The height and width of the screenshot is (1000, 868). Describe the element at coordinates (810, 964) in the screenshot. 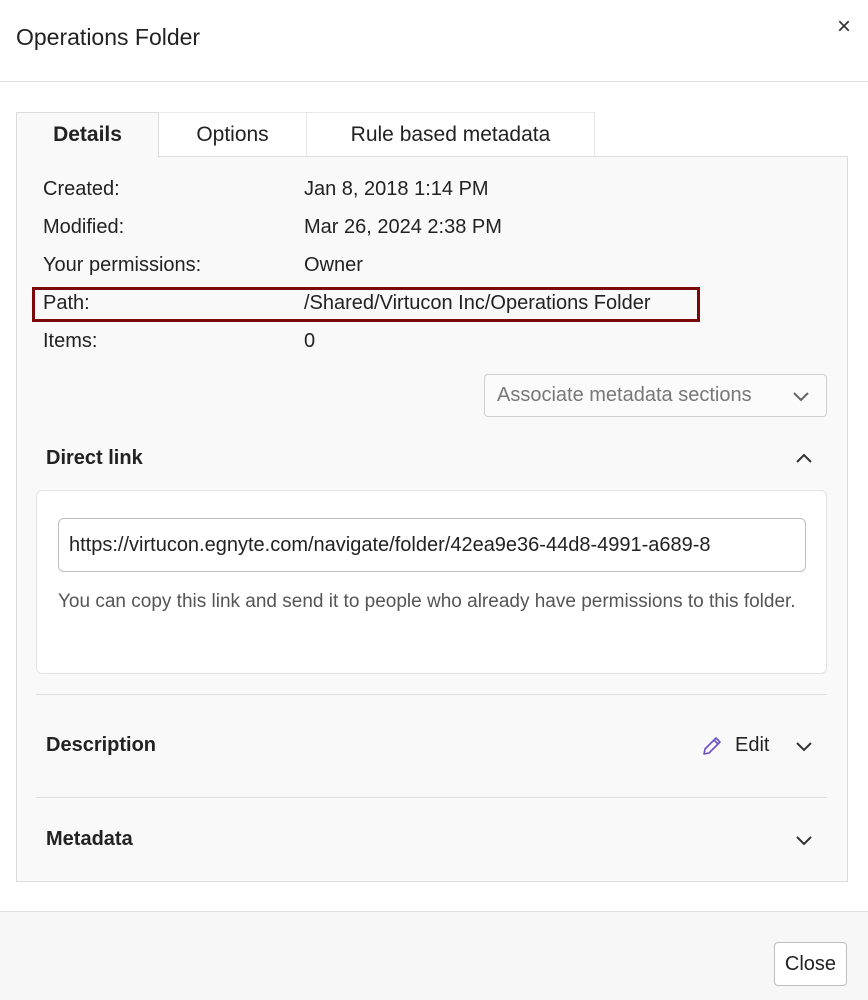

I see `close-button: Close` at that location.